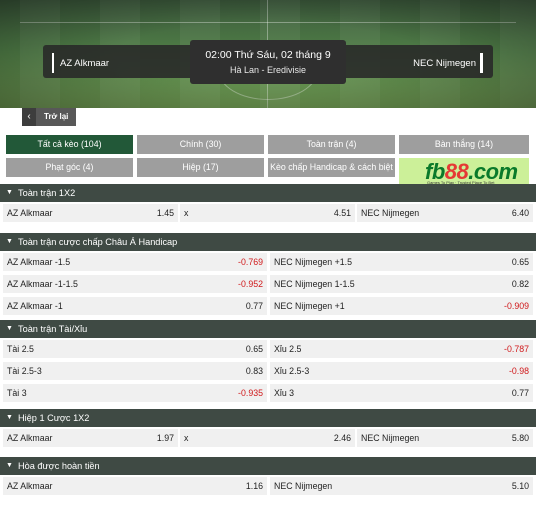  I want to click on handicap-line: -1, so click(58, 306).